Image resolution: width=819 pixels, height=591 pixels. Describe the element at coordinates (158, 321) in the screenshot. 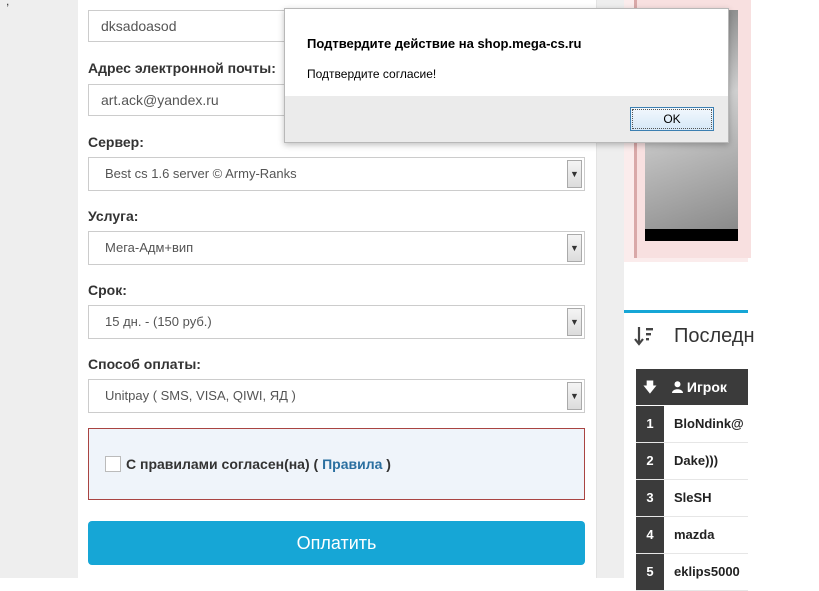

I see `term-select-value: 15 дн. - (150 руб.)` at that location.